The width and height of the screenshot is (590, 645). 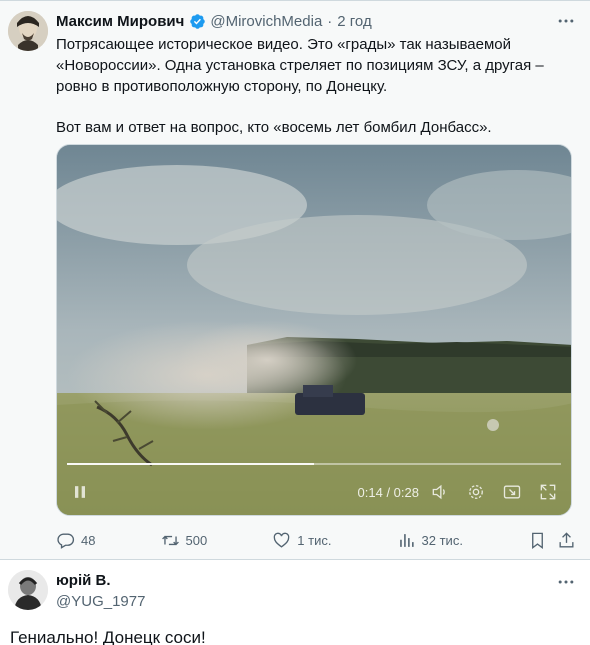 I want to click on reply-author-avatar, so click(x=28, y=590).